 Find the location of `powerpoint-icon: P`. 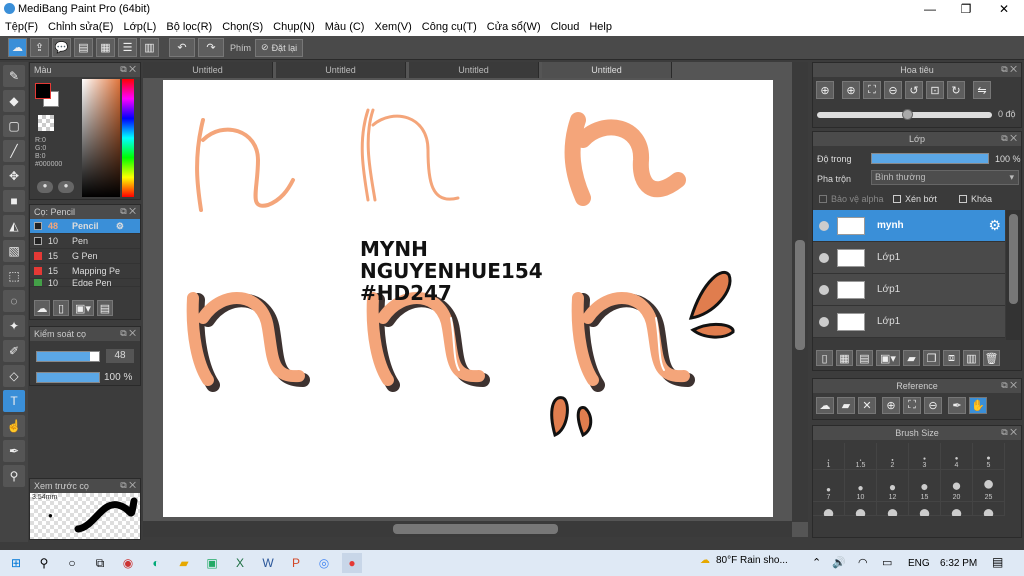

powerpoint-icon: P is located at coordinates (296, 563).